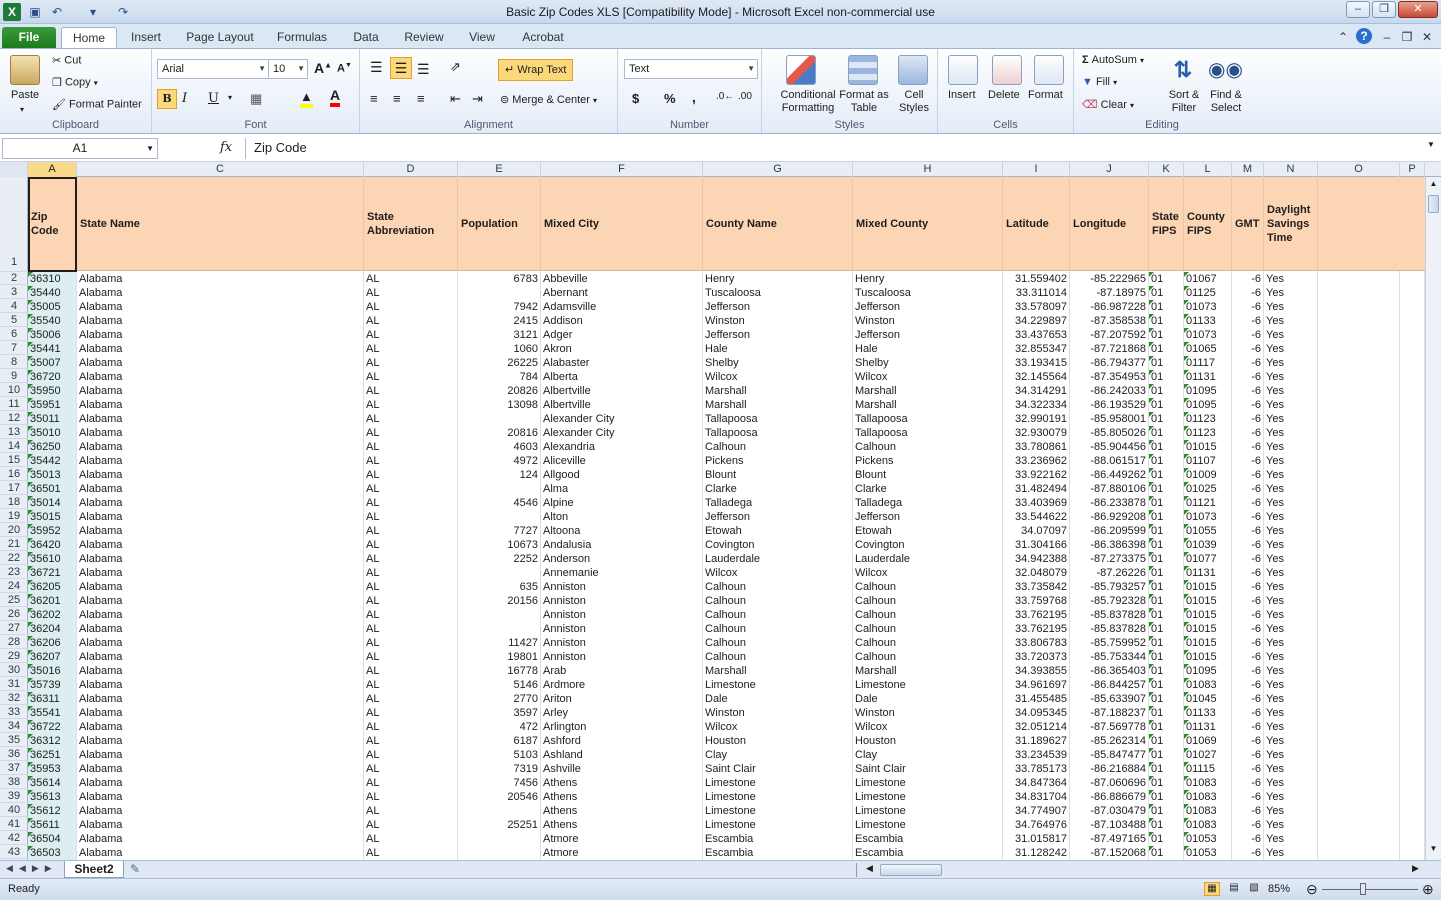 The width and height of the screenshot is (1441, 900). Describe the element at coordinates (1428, 889) in the screenshot. I see `zoom-in-icon: ⊕` at that location.